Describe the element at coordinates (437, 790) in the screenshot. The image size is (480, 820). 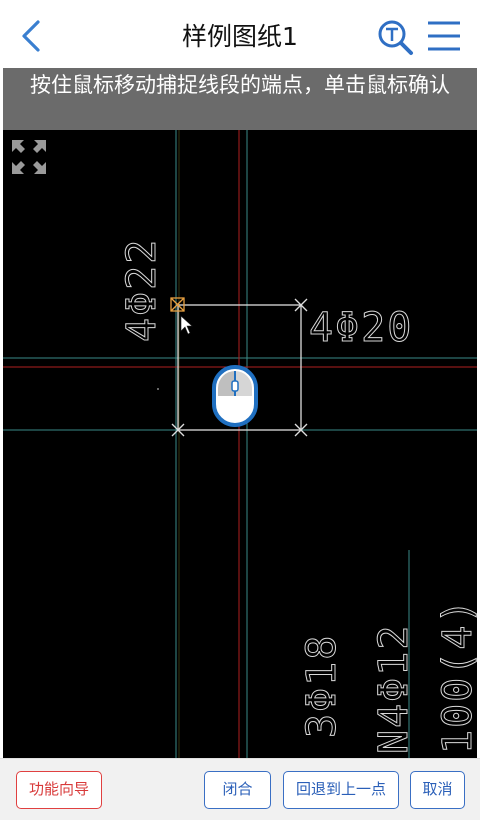
I see `cancel-button: 取消` at that location.